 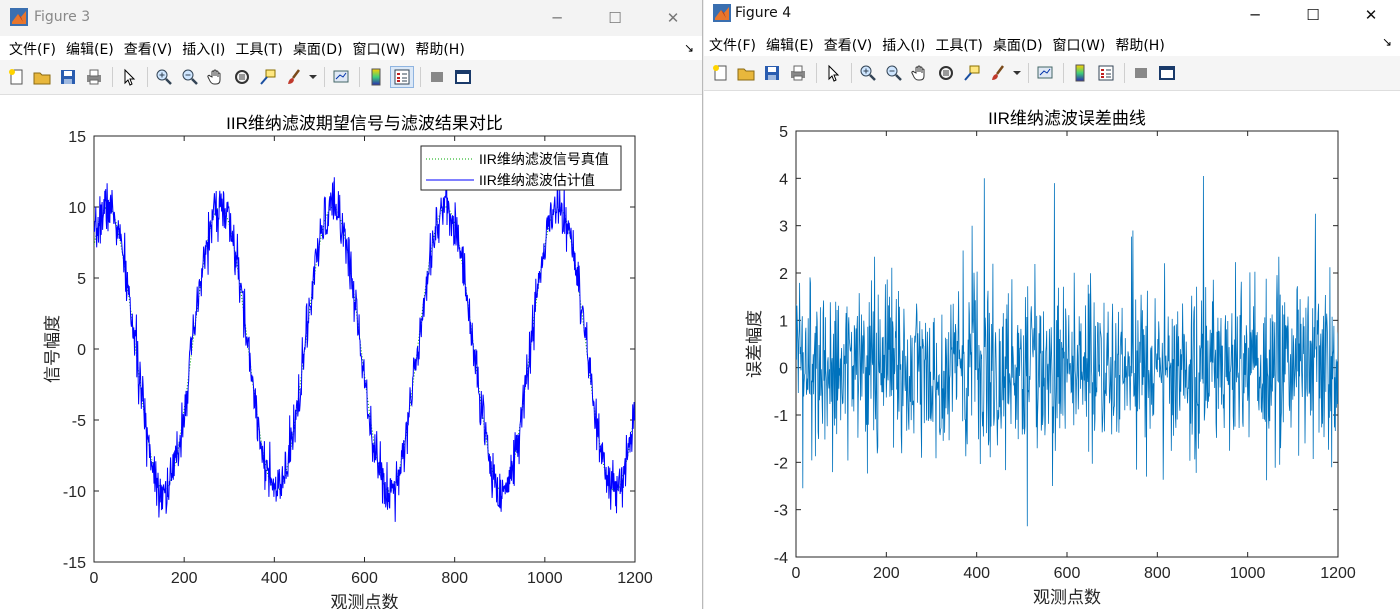 I want to click on figure-toolbar, so click(x=1052, y=73).